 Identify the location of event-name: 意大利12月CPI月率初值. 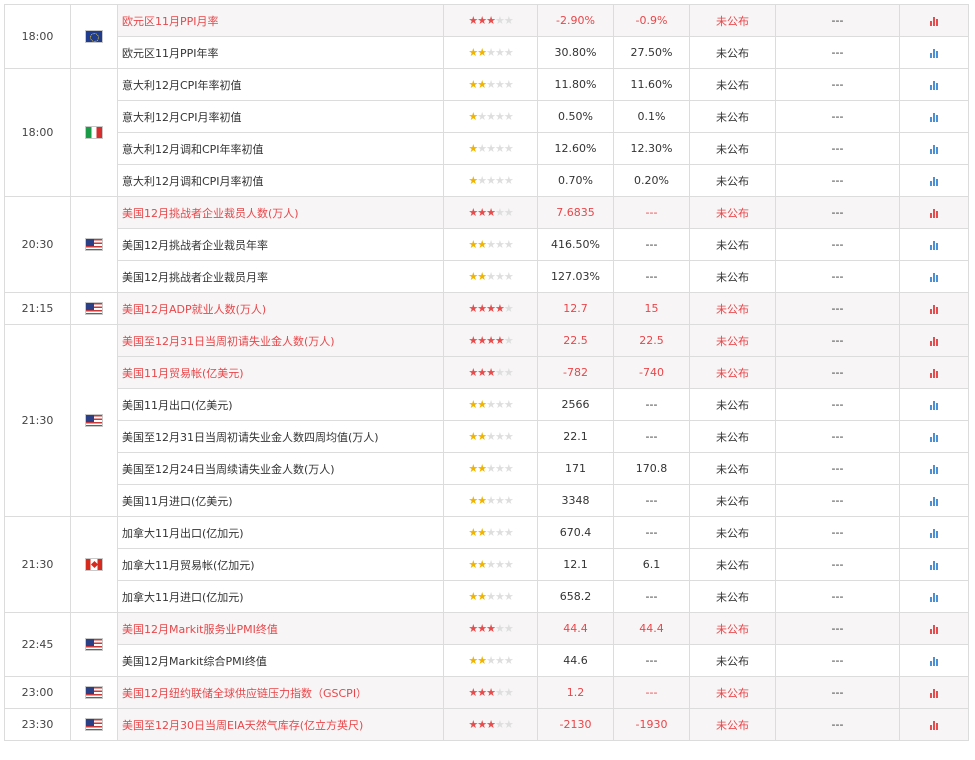
(280, 116).